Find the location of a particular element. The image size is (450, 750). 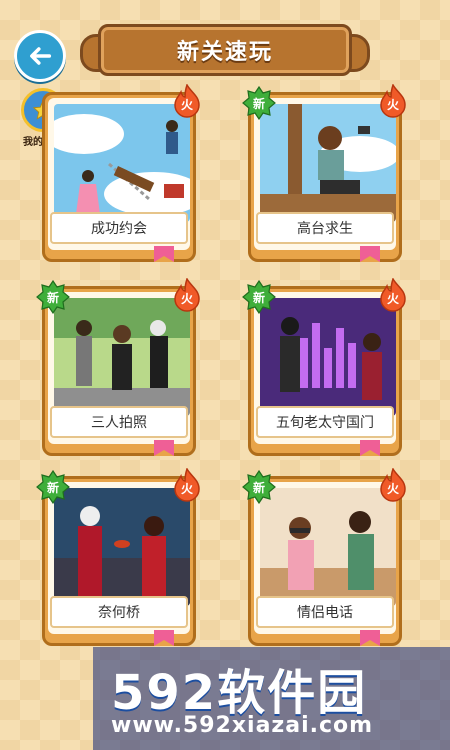

back-button is located at coordinates (40, 56).